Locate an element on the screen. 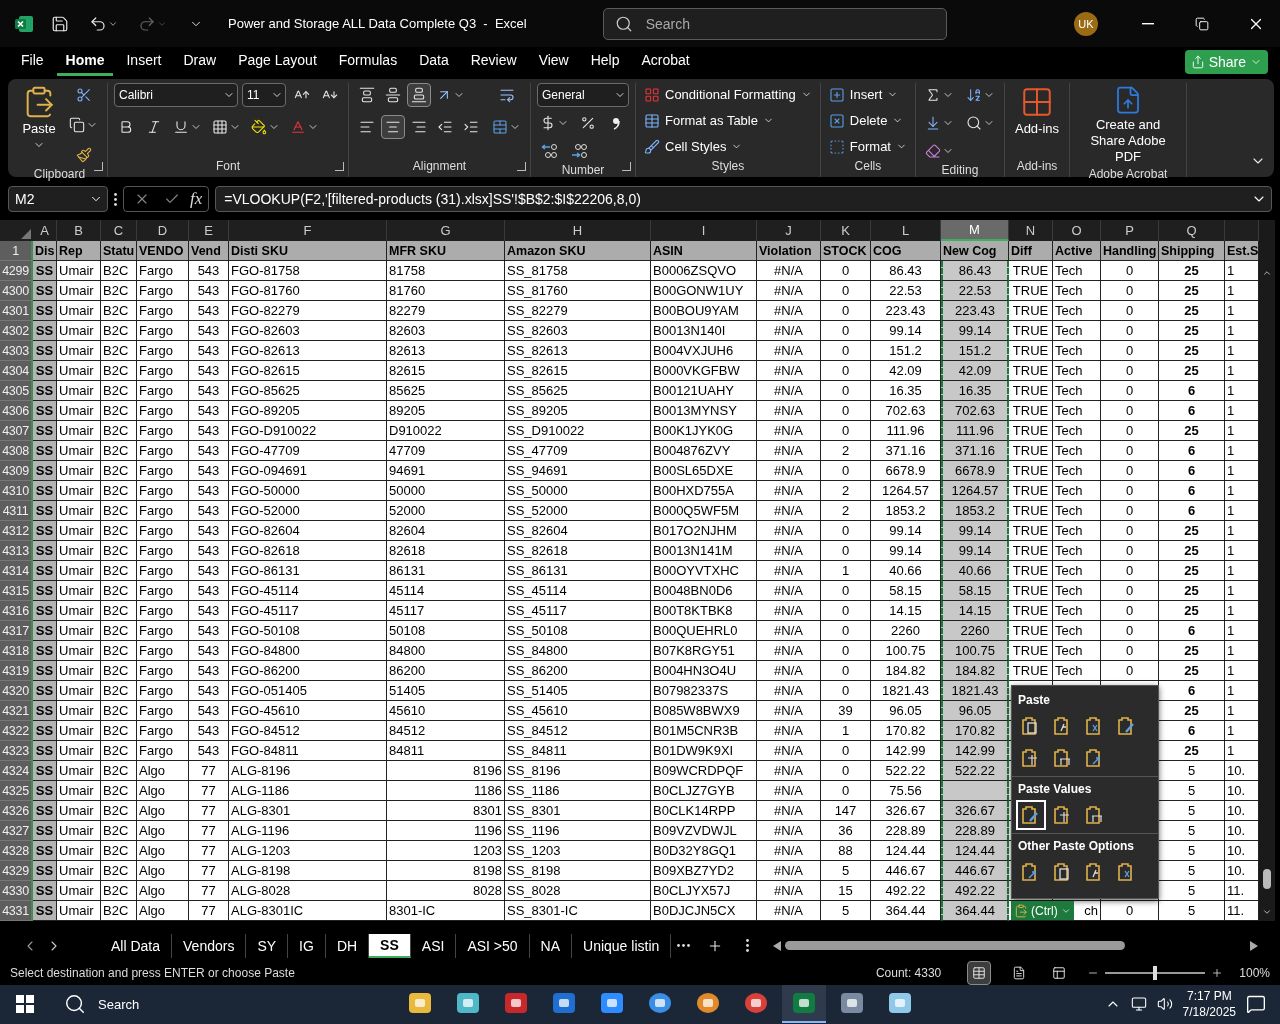 Image resolution: width=1280 pixels, height=1024 pixels. row-number: 4320 is located at coordinates (16, 691).